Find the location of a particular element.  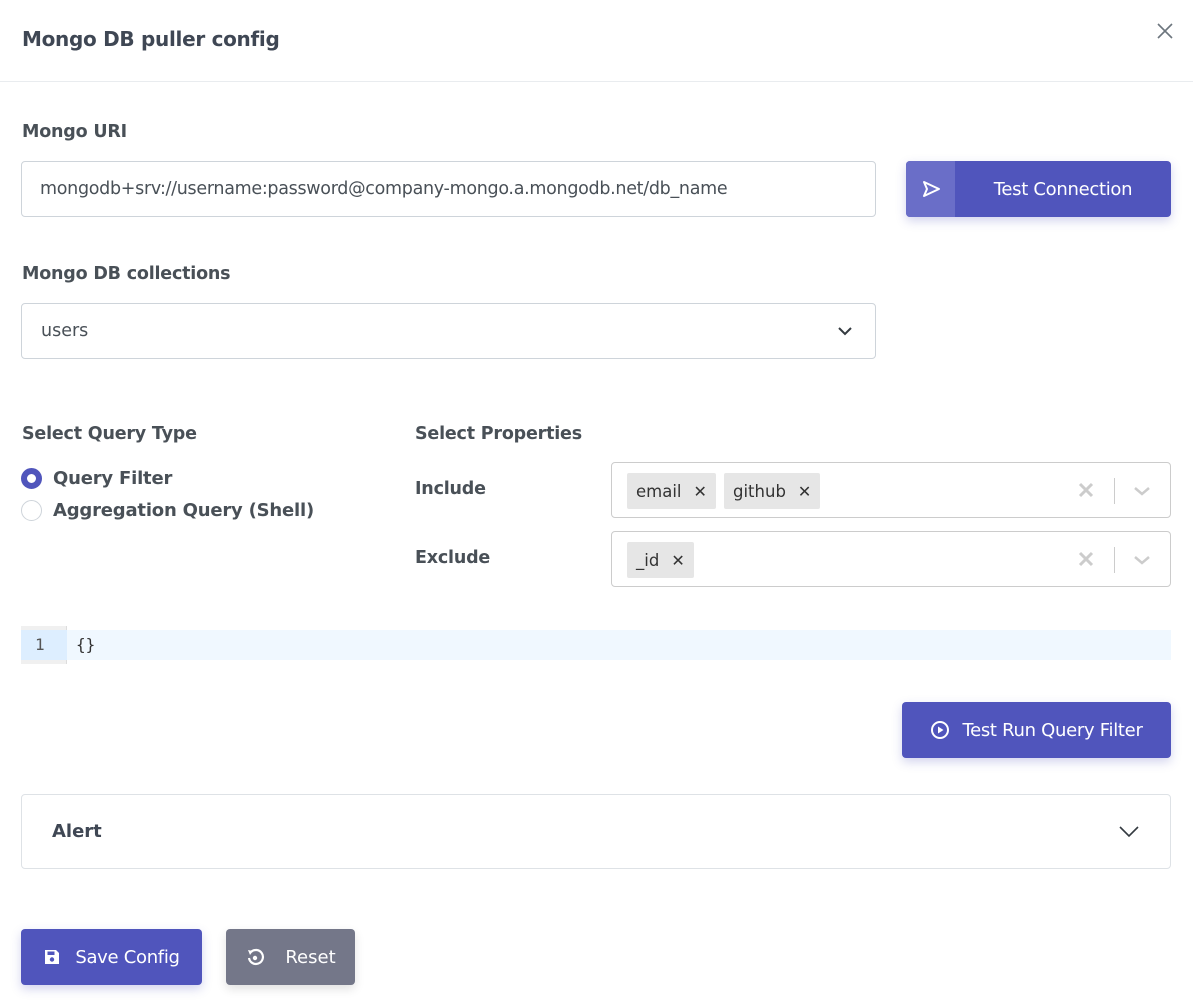

chip-label: email is located at coordinates (659, 491).